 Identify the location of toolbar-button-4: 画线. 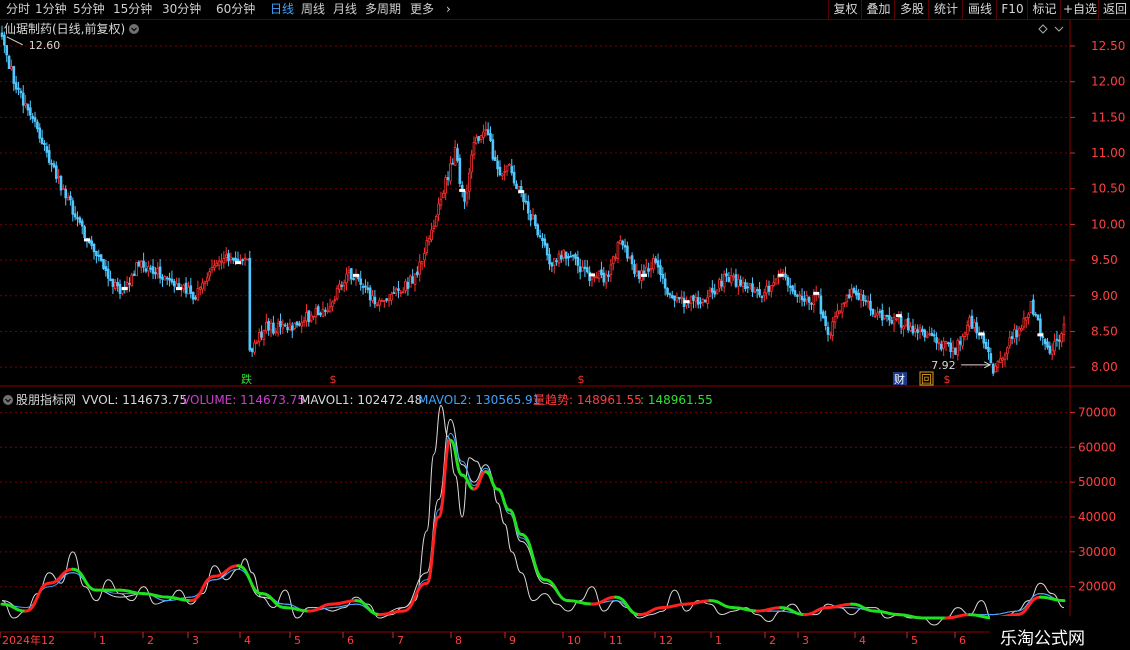
(979, 9).